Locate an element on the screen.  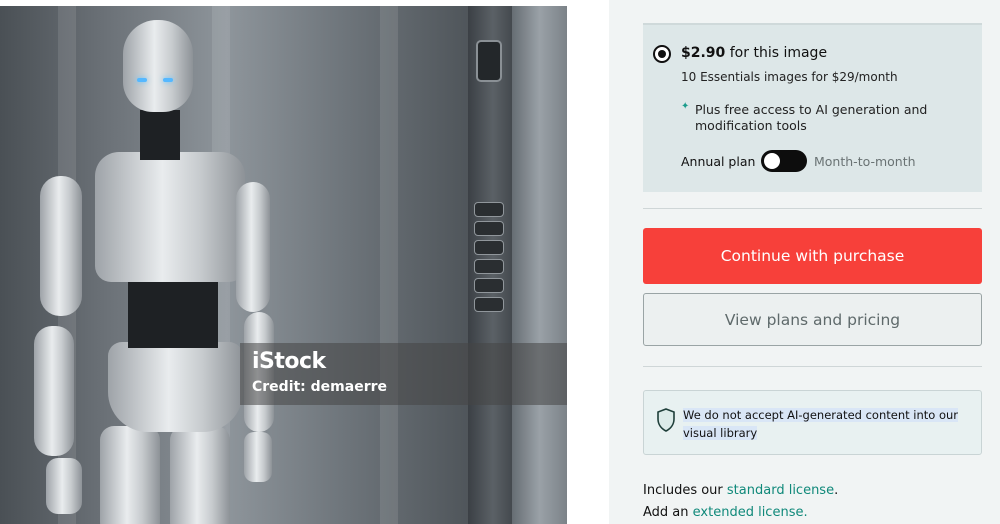
robot-left-hand is located at coordinates (64, 486).